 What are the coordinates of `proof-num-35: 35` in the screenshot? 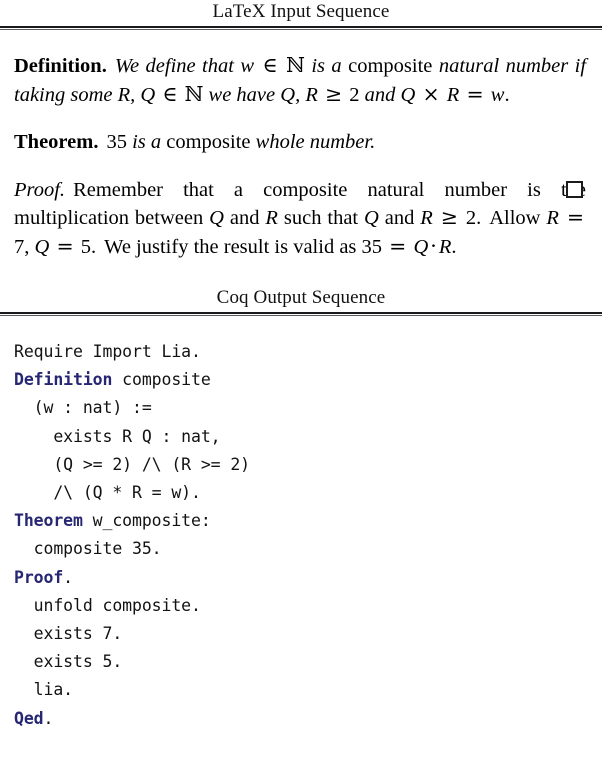 It's located at (372, 246).